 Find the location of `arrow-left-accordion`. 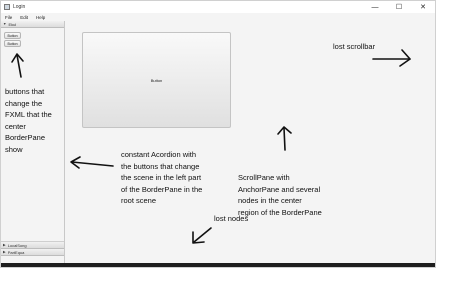

arrow-left-accordion is located at coordinates (92, 164).